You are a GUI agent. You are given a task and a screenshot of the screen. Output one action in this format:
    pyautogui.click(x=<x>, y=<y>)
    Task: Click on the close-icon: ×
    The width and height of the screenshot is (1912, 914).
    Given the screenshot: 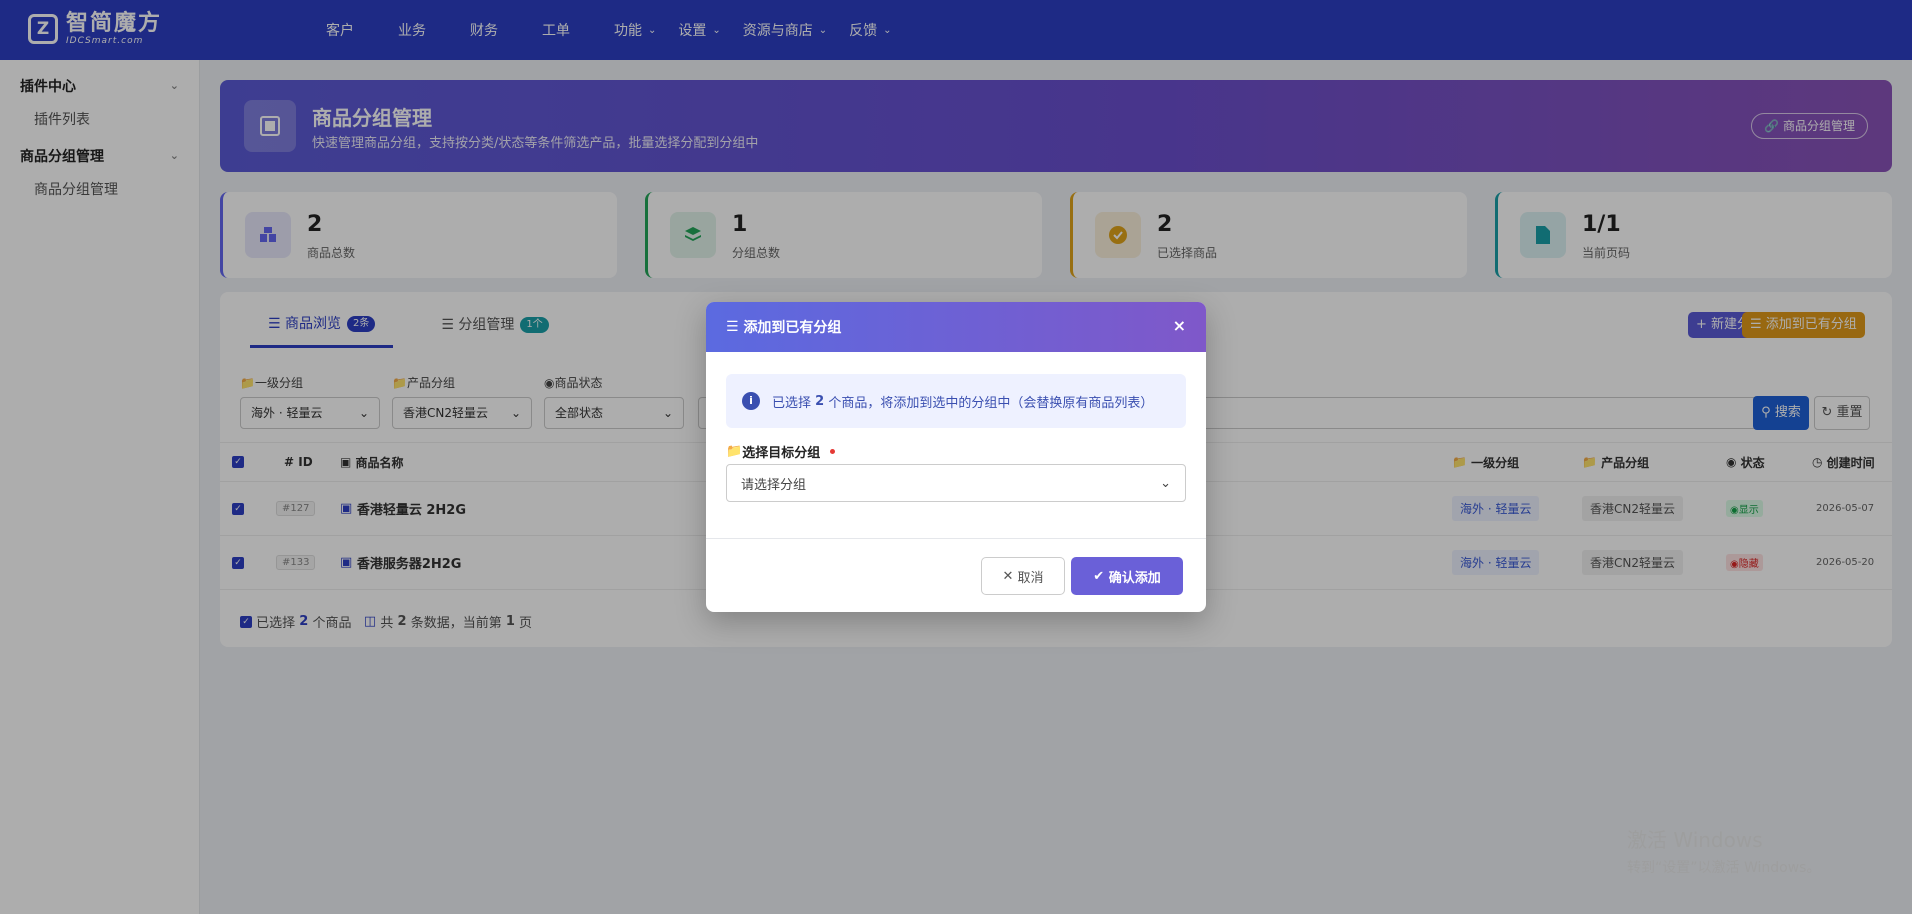 What is the action you would take?
    pyautogui.click(x=1179, y=325)
    